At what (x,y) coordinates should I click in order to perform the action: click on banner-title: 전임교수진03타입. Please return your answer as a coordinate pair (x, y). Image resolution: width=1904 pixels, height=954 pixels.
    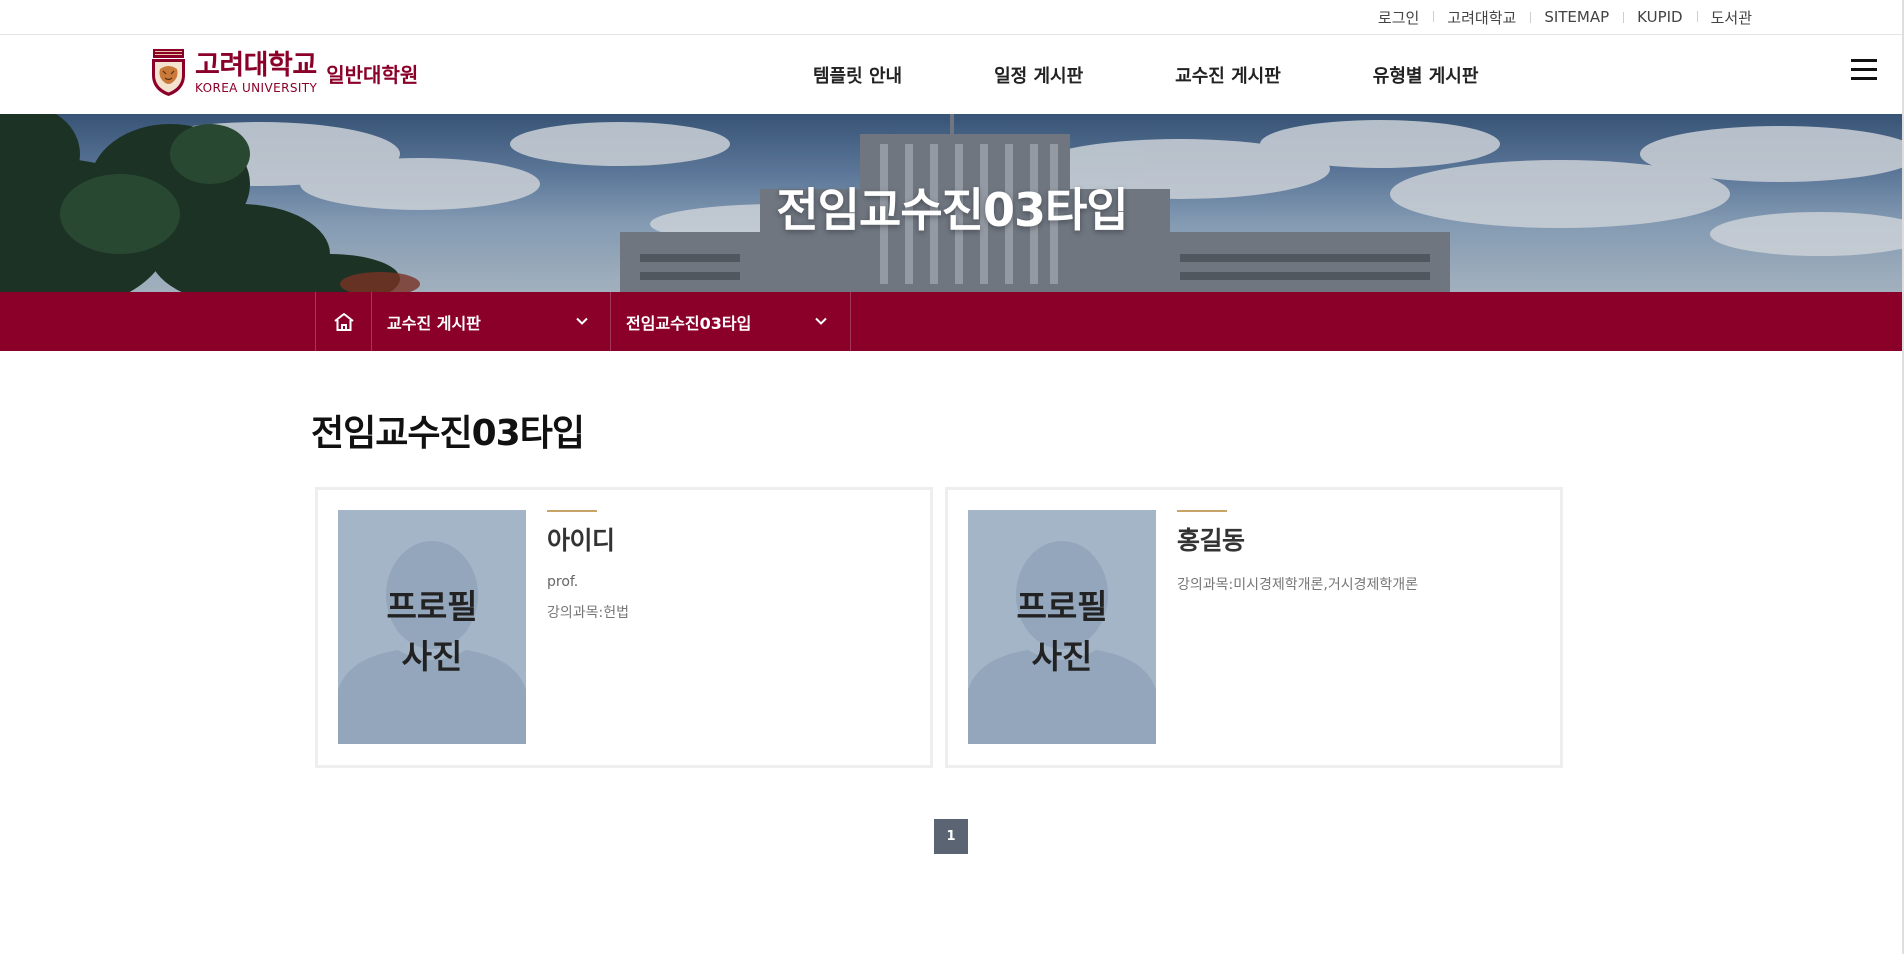
    Looking at the image, I should click on (952, 210).